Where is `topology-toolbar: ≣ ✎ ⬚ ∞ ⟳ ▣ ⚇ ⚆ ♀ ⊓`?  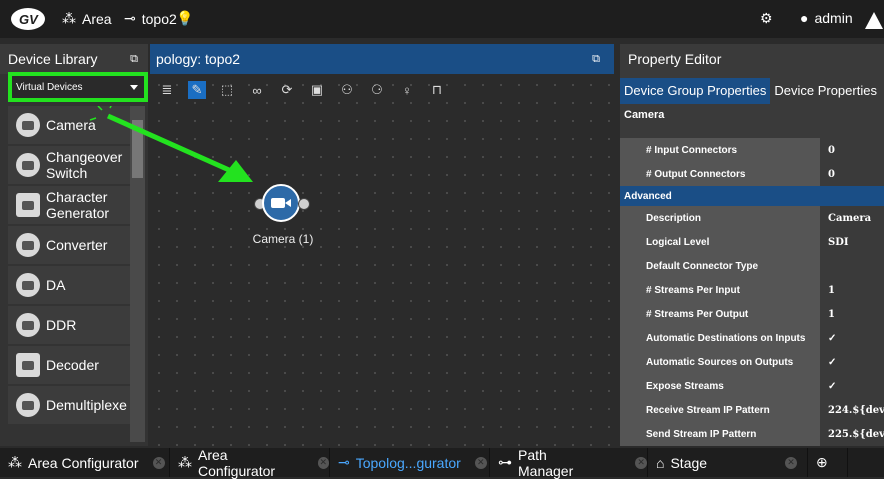
topology-toolbar: ≣ ✎ ⬚ ∞ ⟳ ▣ ⚇ ⚆ ♀ ⊓ is located at coordinates (382, 90).